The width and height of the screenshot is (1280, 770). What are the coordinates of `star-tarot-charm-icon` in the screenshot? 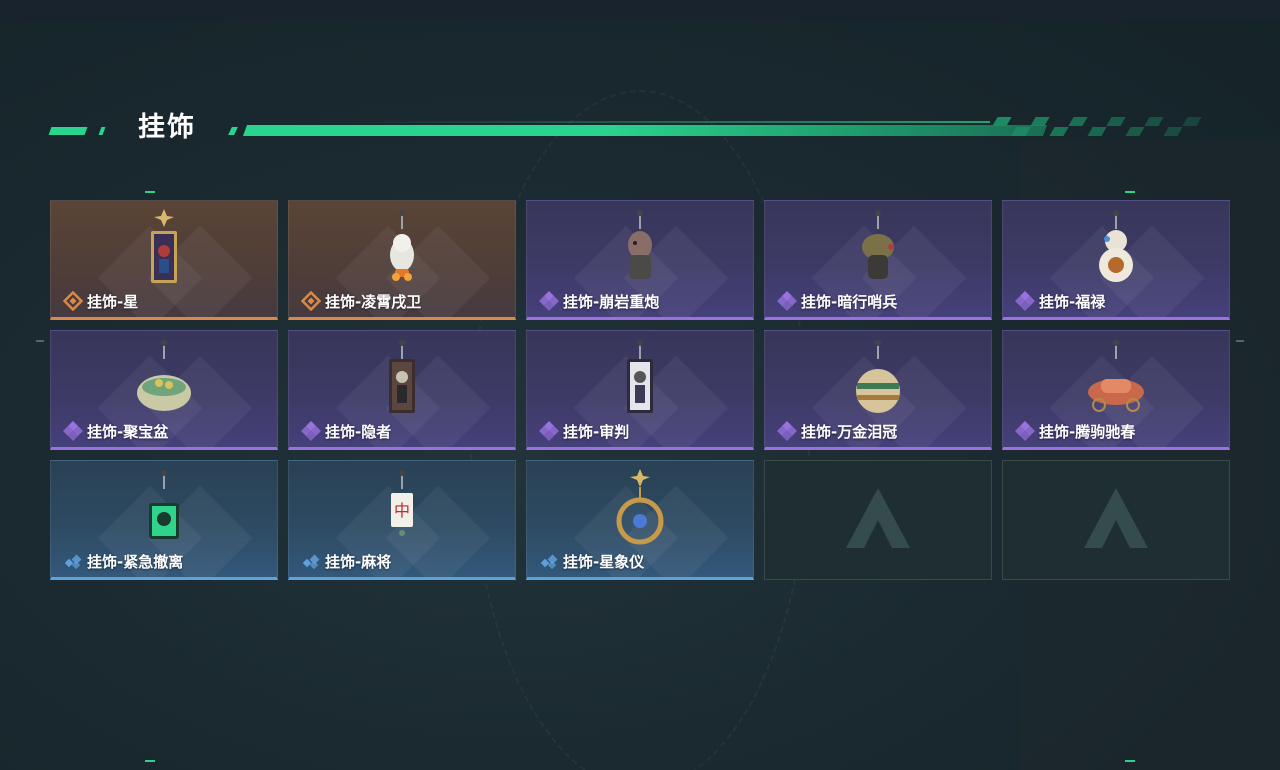 It's located at (164, 248).